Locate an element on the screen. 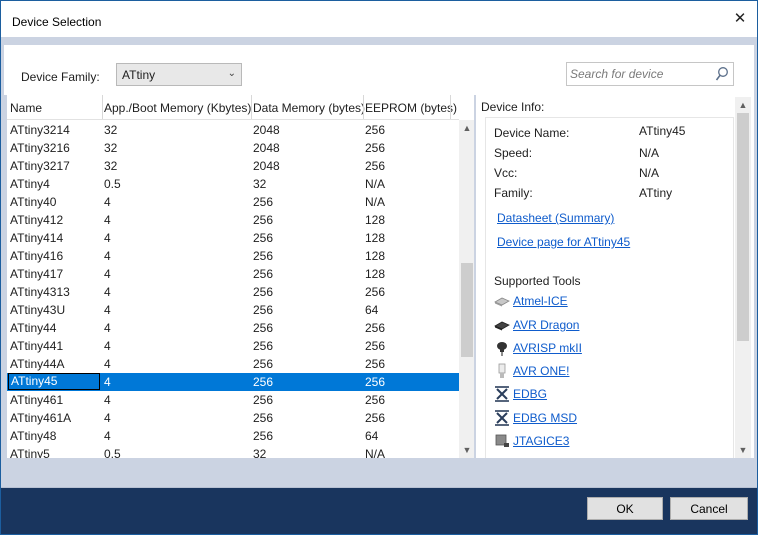 Image resolution: width=758 pixels, height=535 pixels. cell-name: ATtiny4 is located at coordinates (30, 184).